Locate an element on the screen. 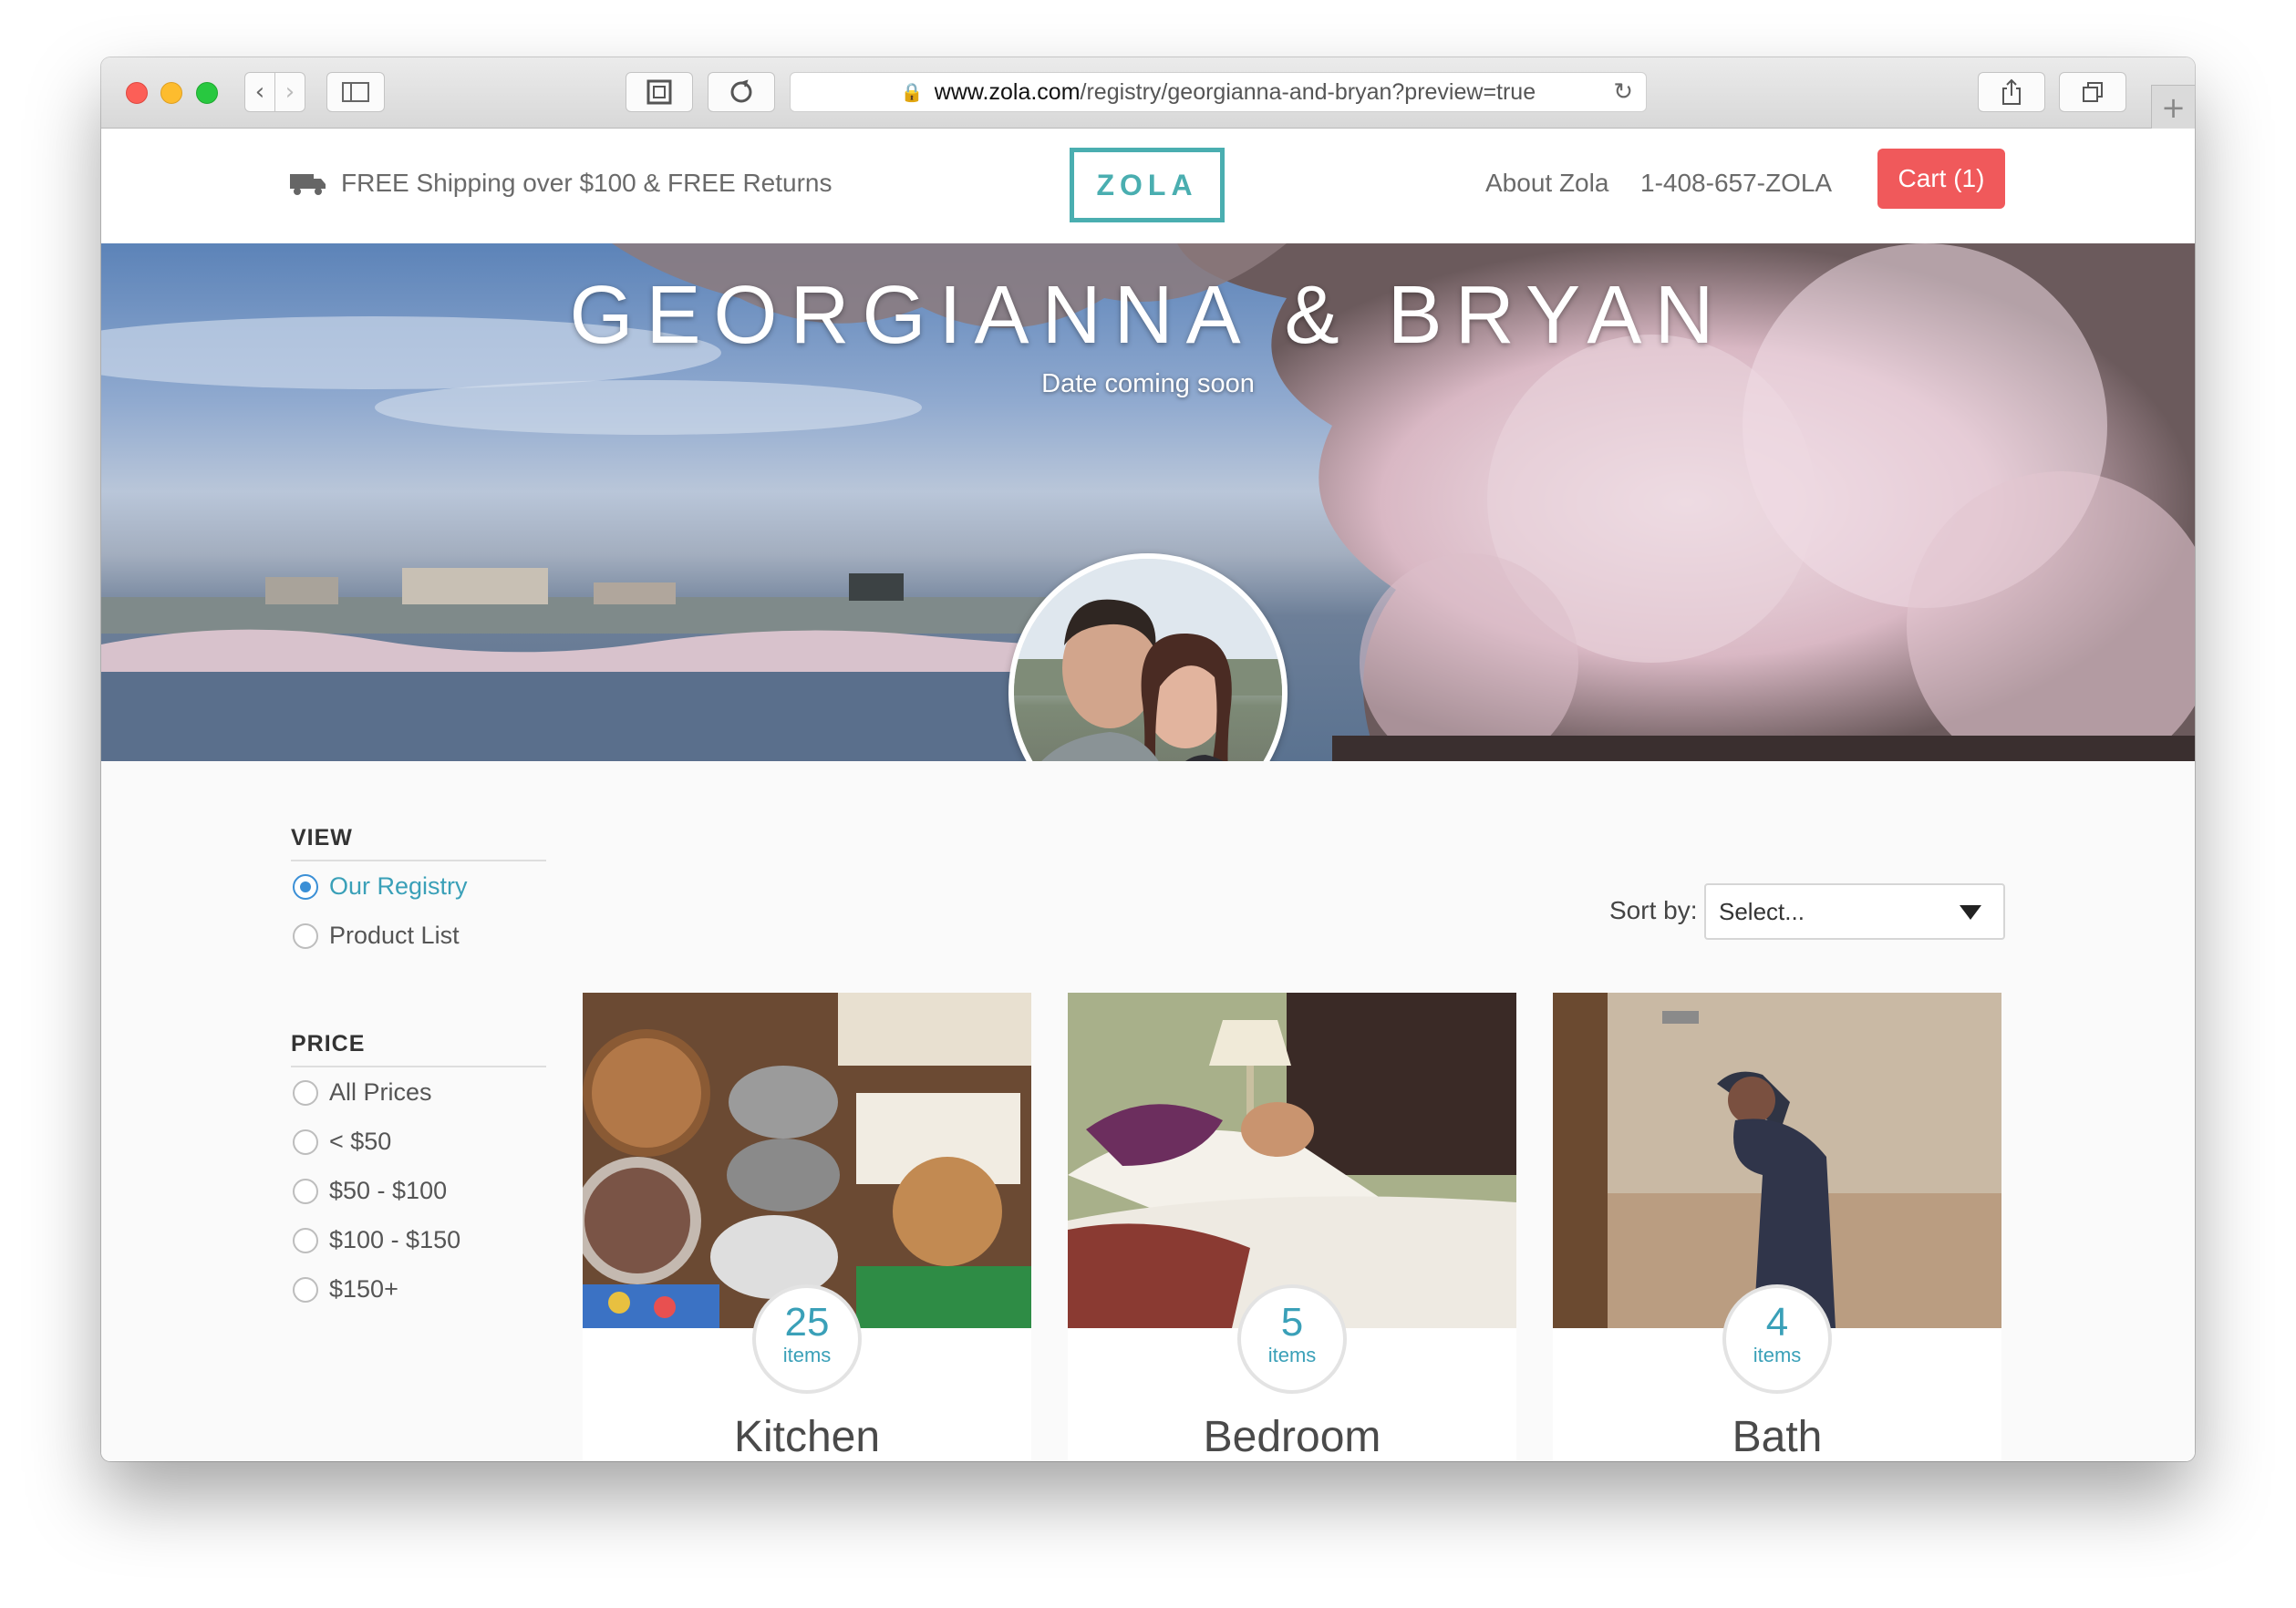 The height and width of the screenshot is (1608, 2296). forward-button: › is located at coordinates (289, 92).